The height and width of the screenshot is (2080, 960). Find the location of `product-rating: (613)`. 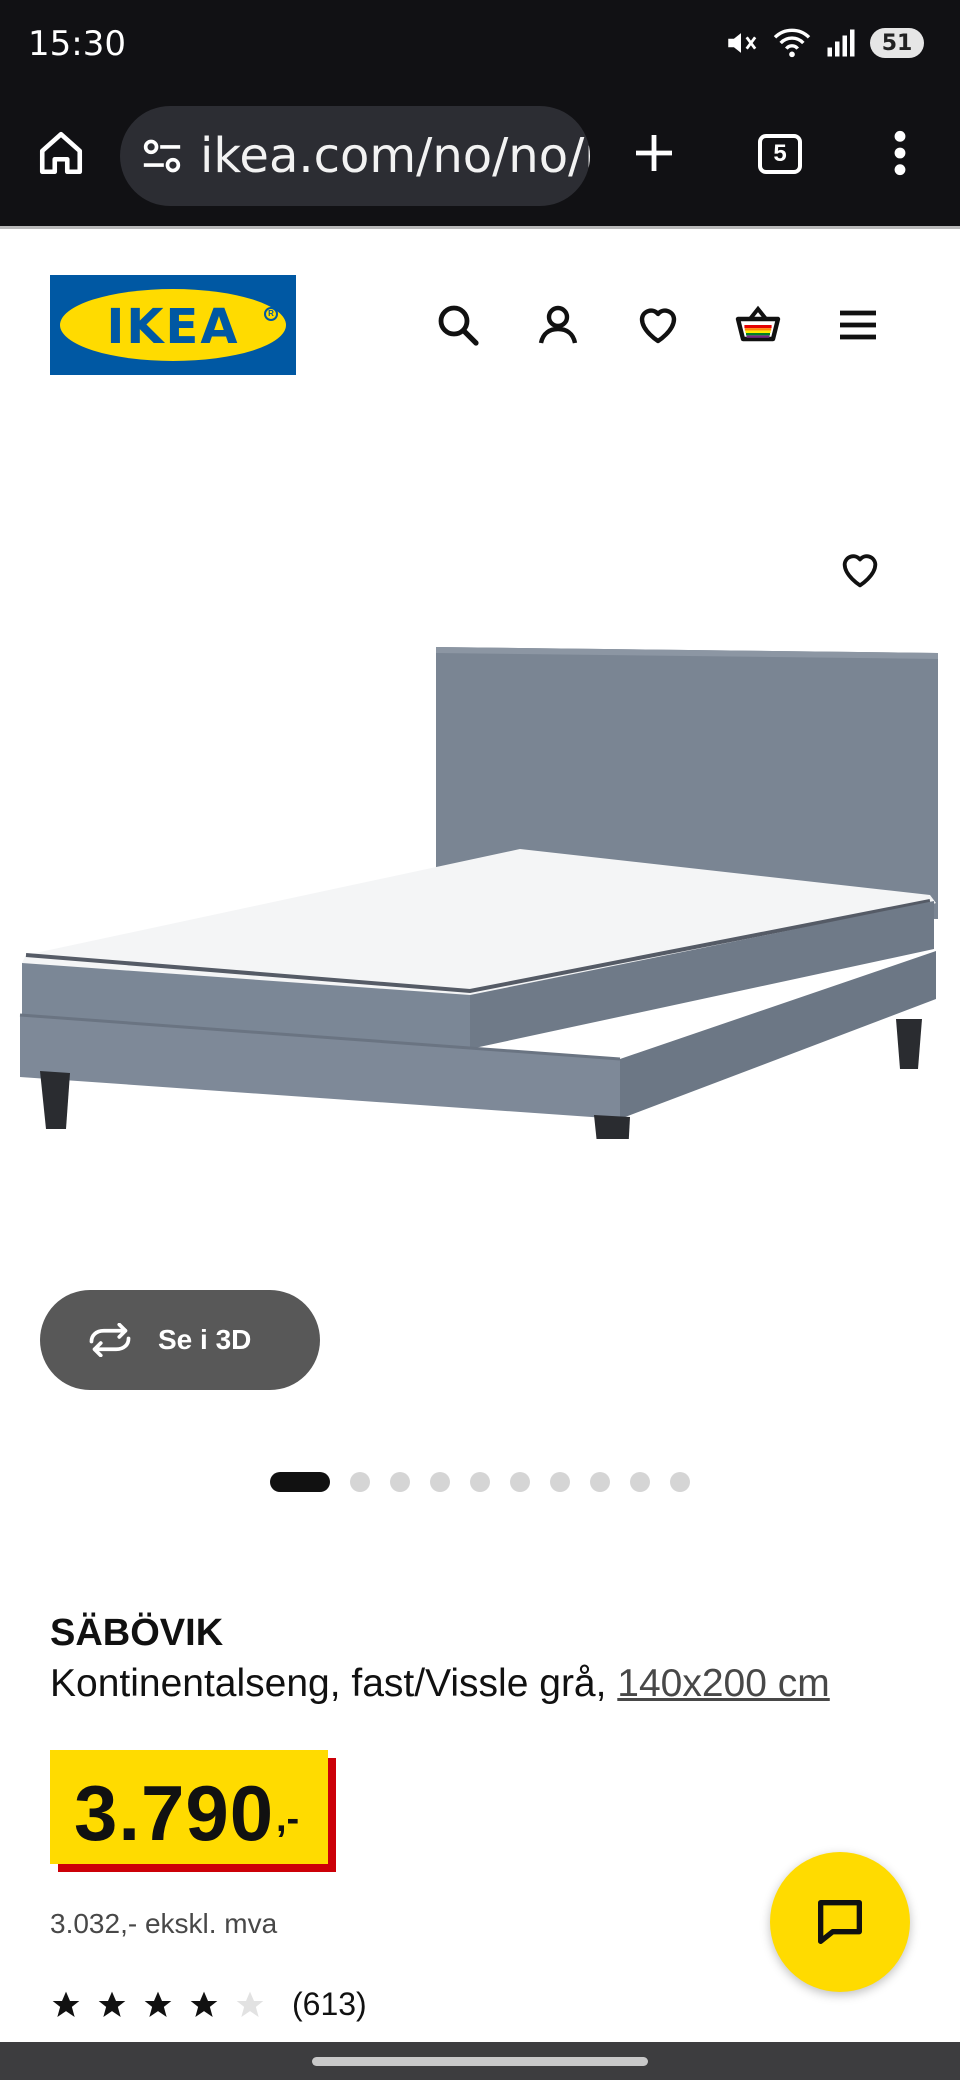

product-rating: (613) is located at coordinates (208, 2004).